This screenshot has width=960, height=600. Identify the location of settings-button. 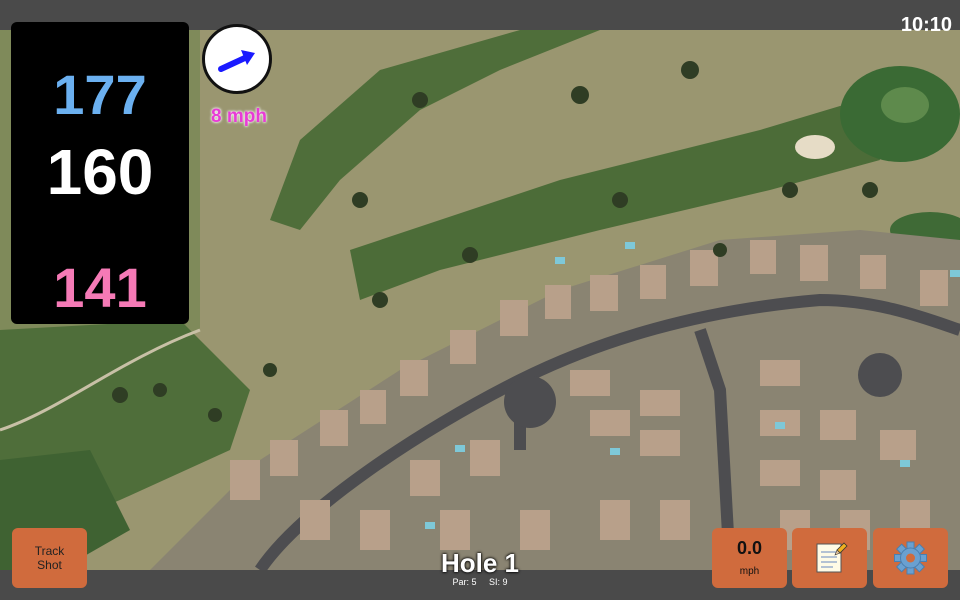
(910, 558).